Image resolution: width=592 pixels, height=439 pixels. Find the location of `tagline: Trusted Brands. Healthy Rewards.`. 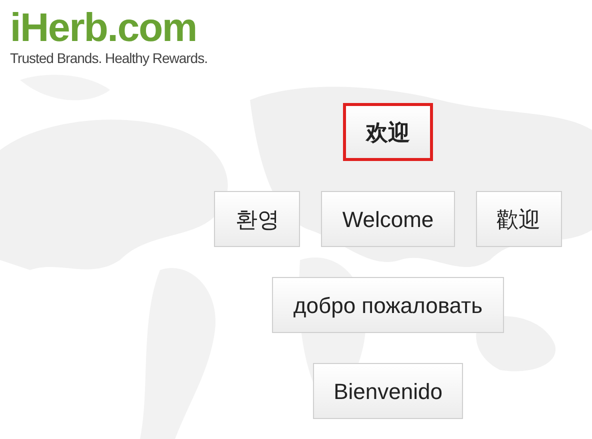

tagline: Trusted Brands. Healthy Rewards. is located at coordinates (109, 58).